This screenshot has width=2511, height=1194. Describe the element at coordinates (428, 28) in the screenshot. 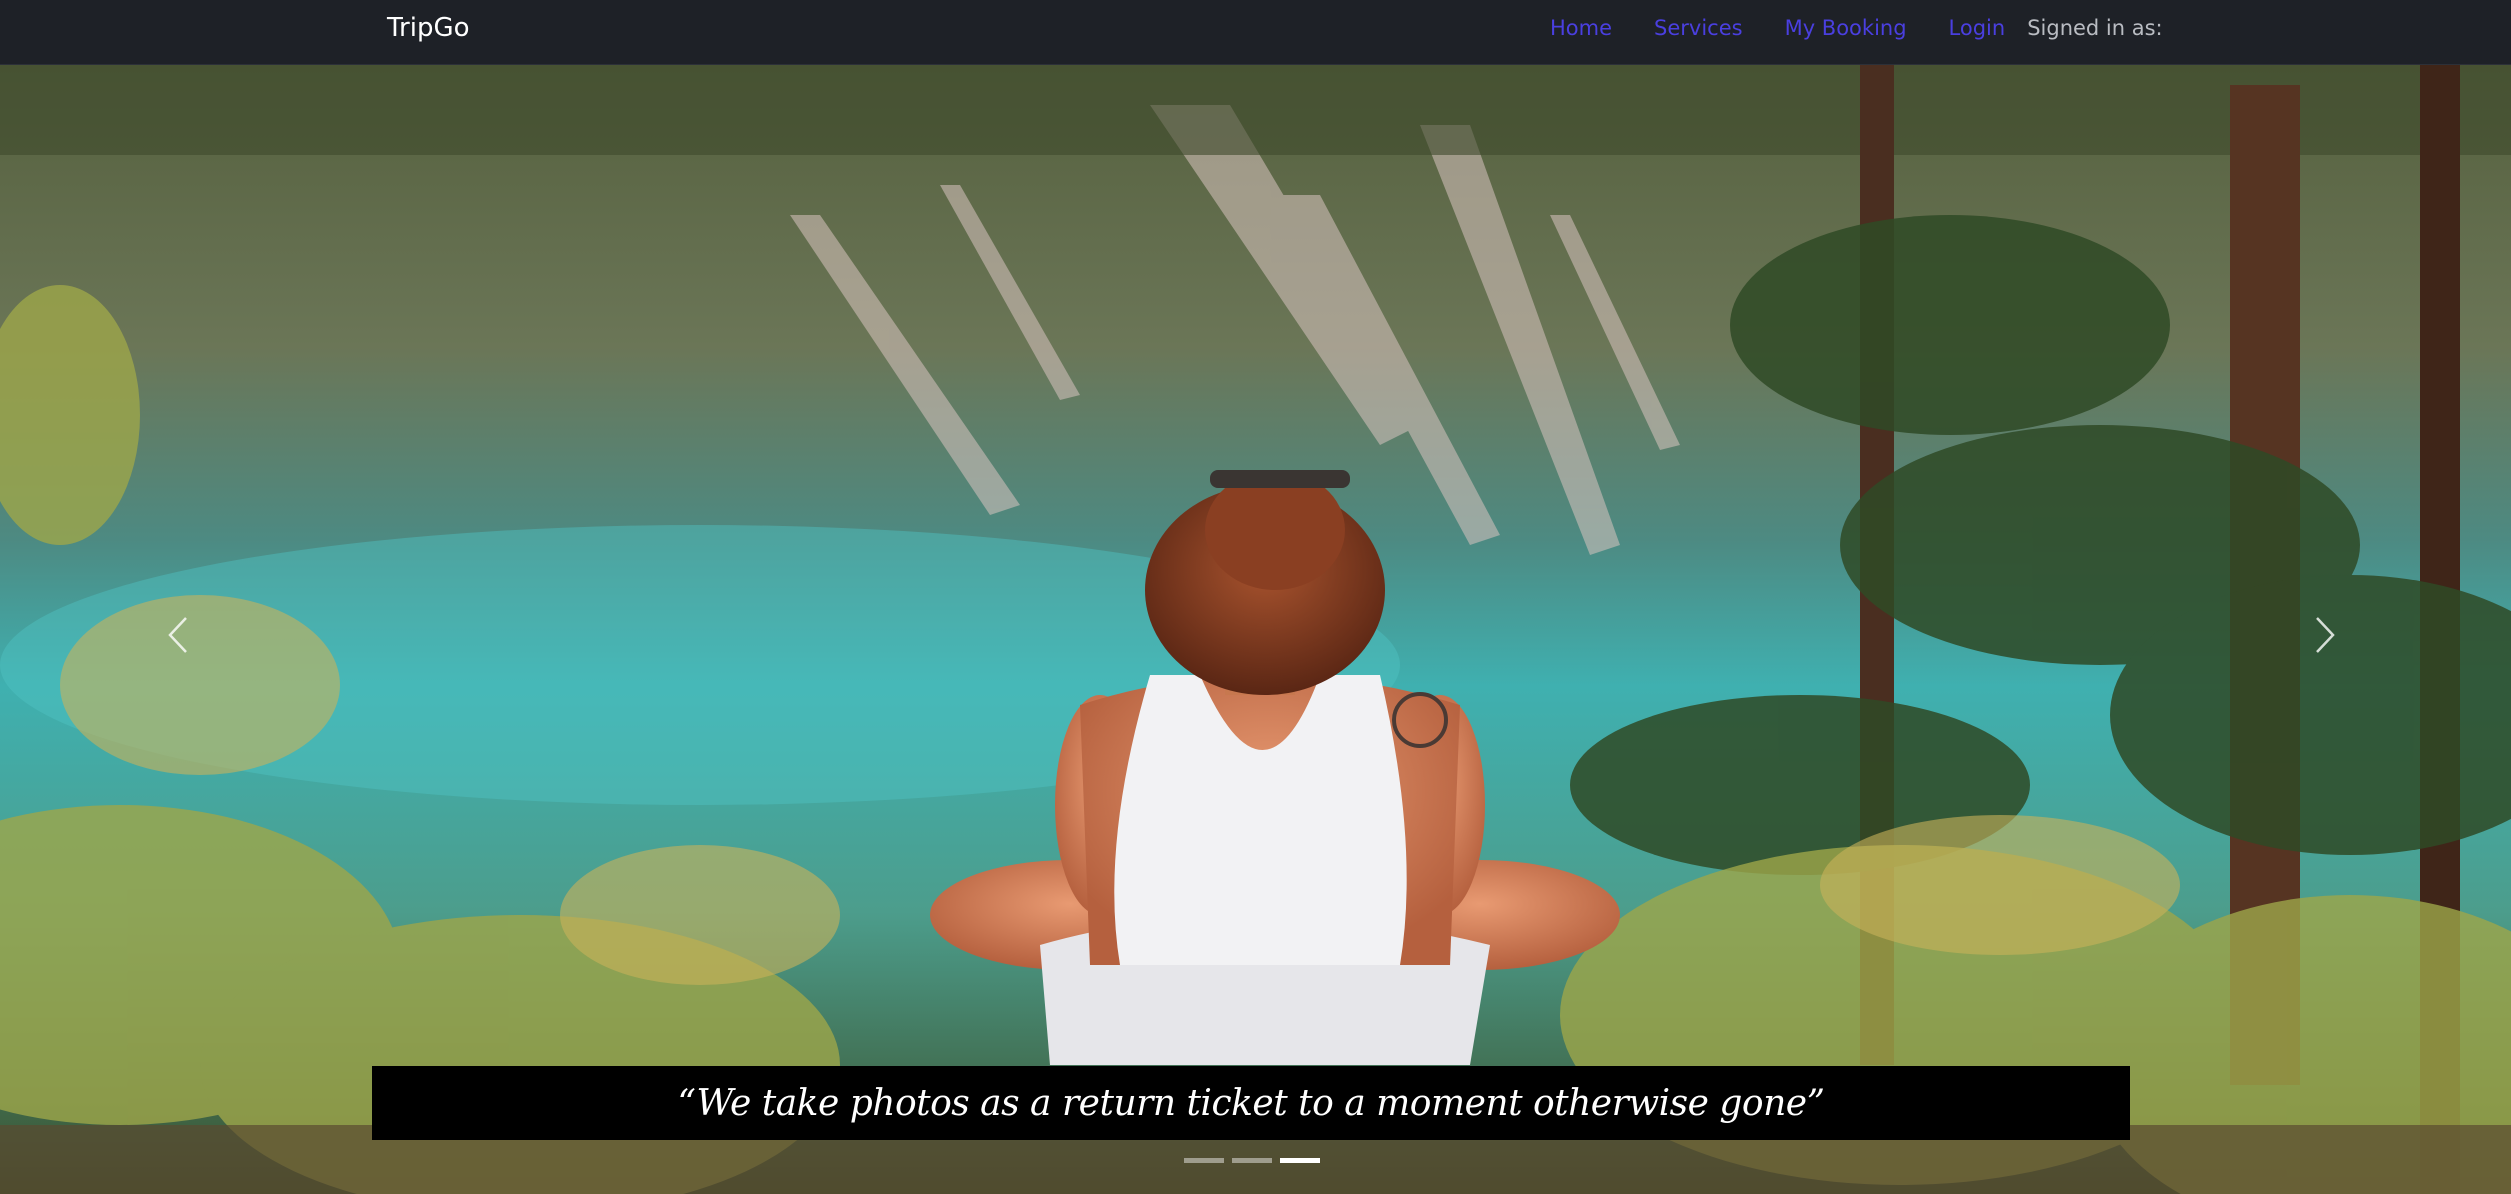

I see `brand-logo: TripGo` at that location.